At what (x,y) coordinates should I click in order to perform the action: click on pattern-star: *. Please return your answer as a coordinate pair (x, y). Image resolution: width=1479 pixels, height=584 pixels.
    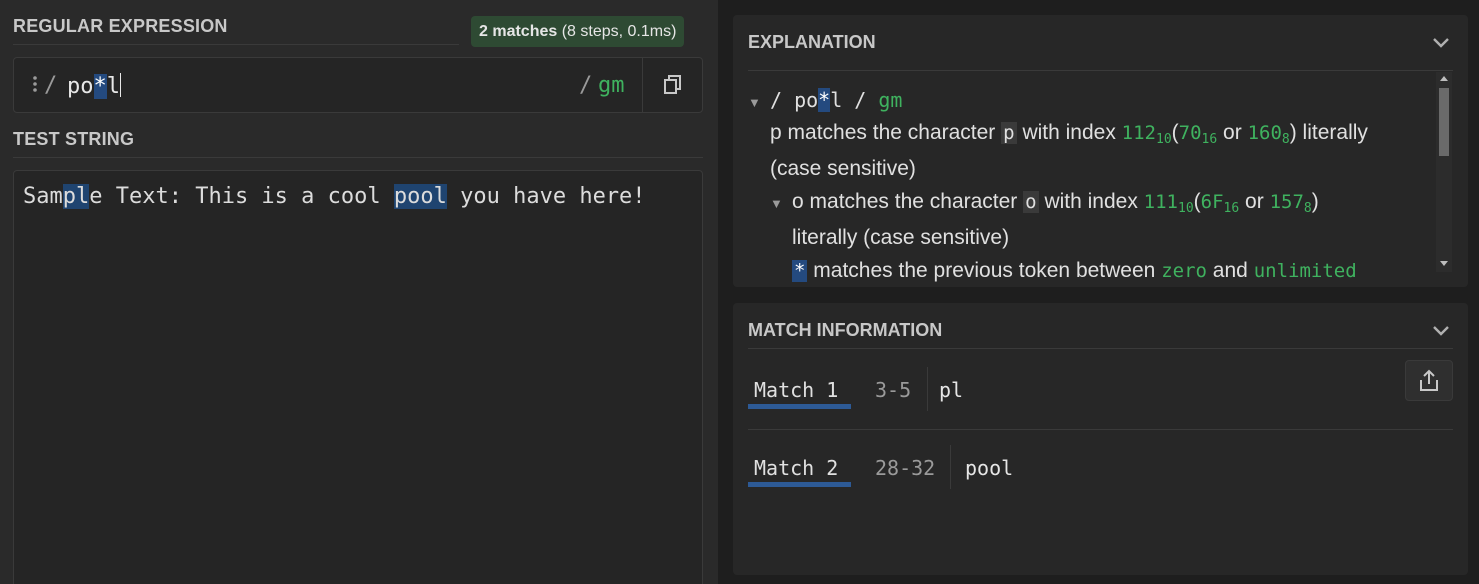
    Looking at the image, I should click on (824, 100).